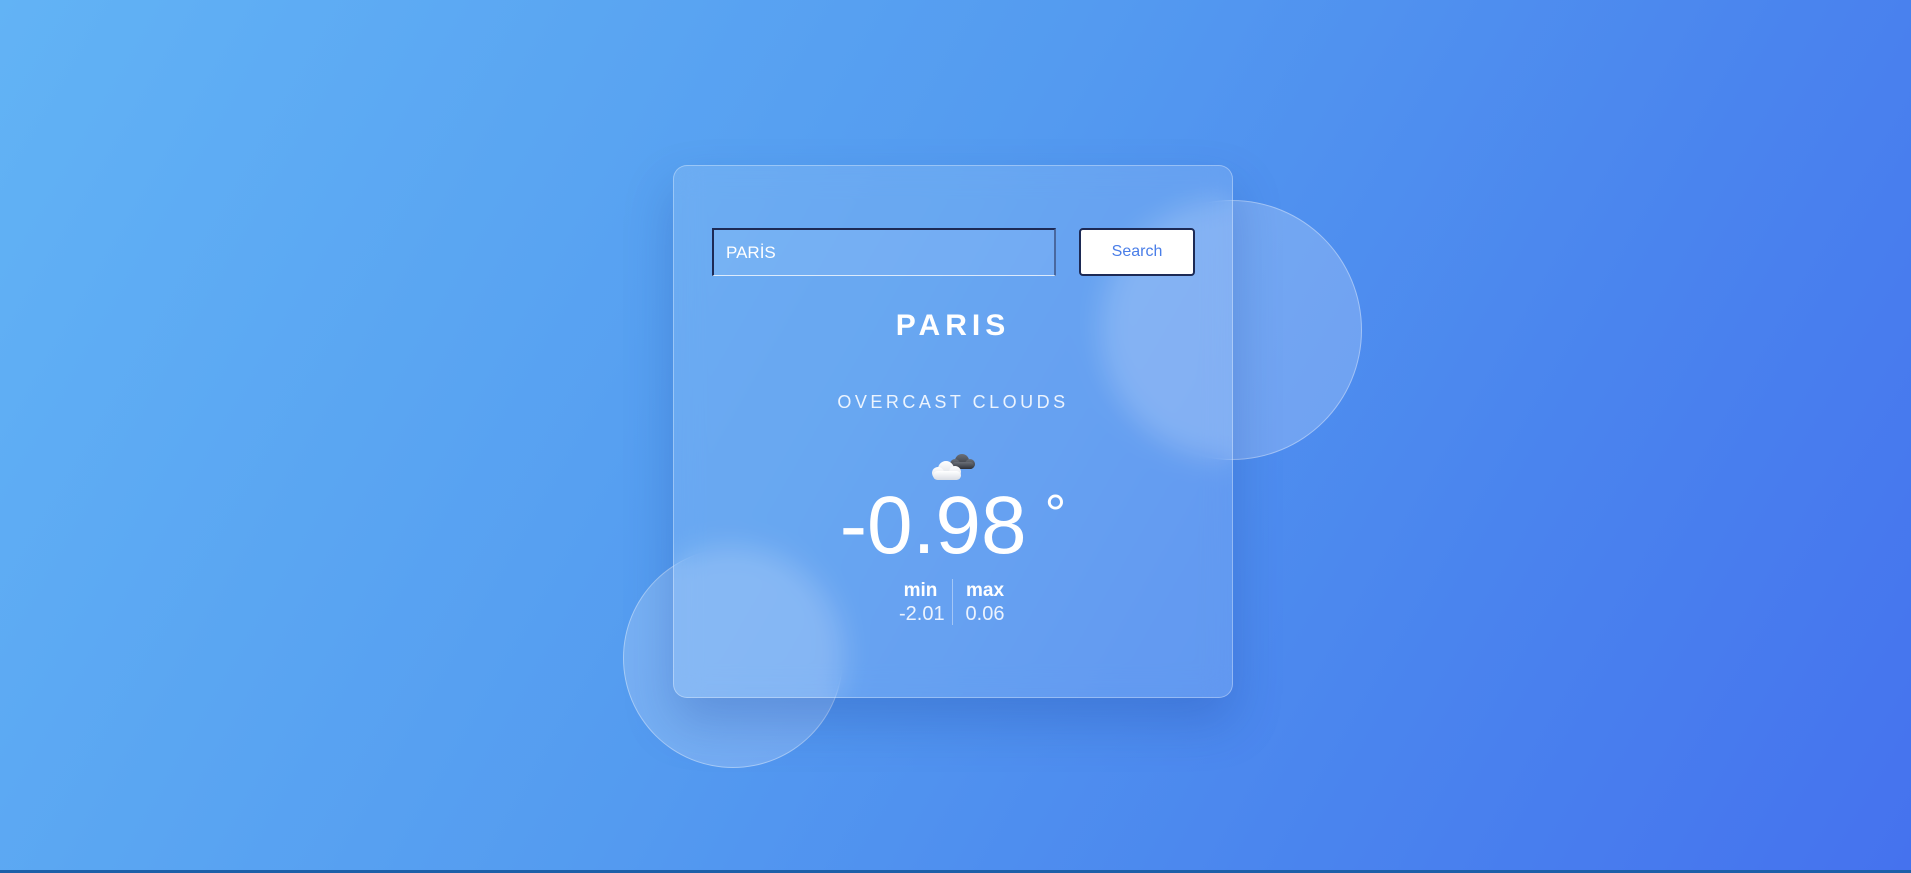 This screenshot has height=873, width=1911. What do you see at coordinates (920, 590) in the screenshot?
I see `min-label: min` at bounding box center [920, 590].